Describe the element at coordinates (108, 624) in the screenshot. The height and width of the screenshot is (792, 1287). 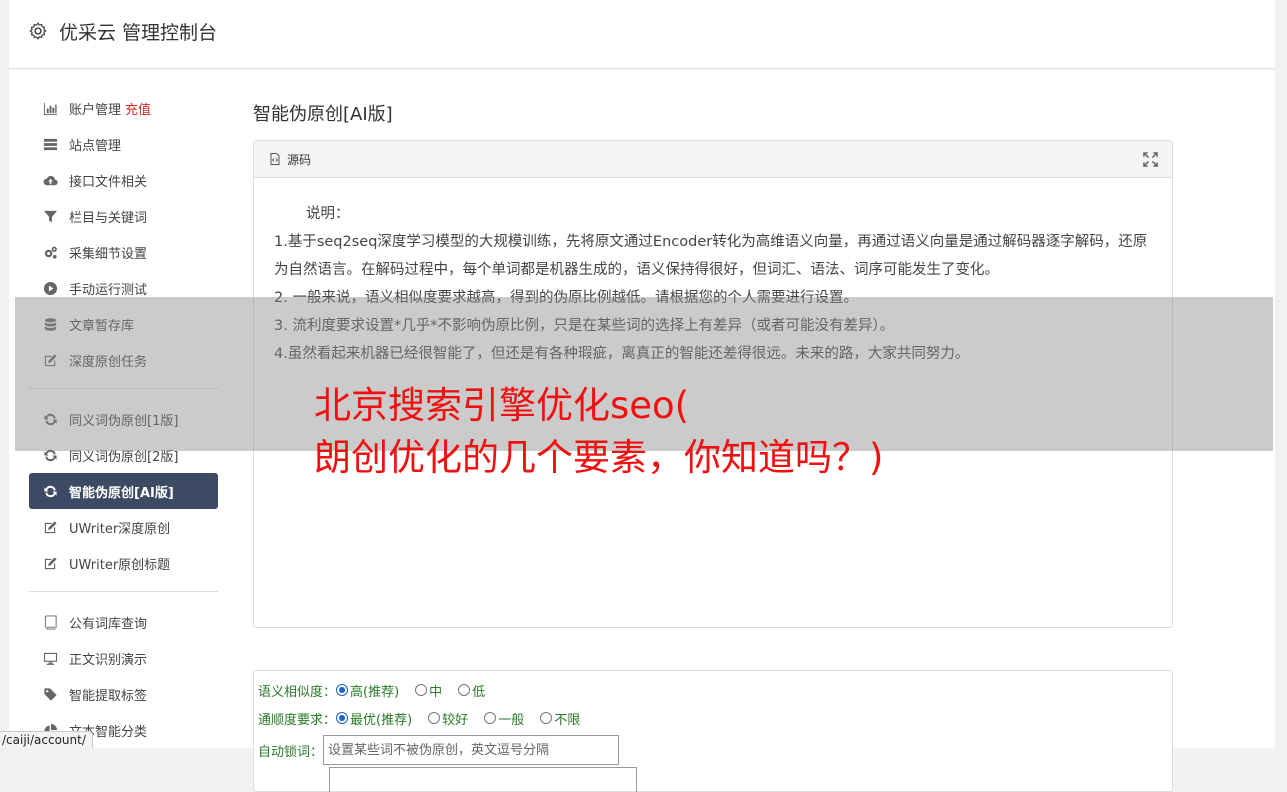
I see `sidebar-item-label: 公有词库查询` at that location.